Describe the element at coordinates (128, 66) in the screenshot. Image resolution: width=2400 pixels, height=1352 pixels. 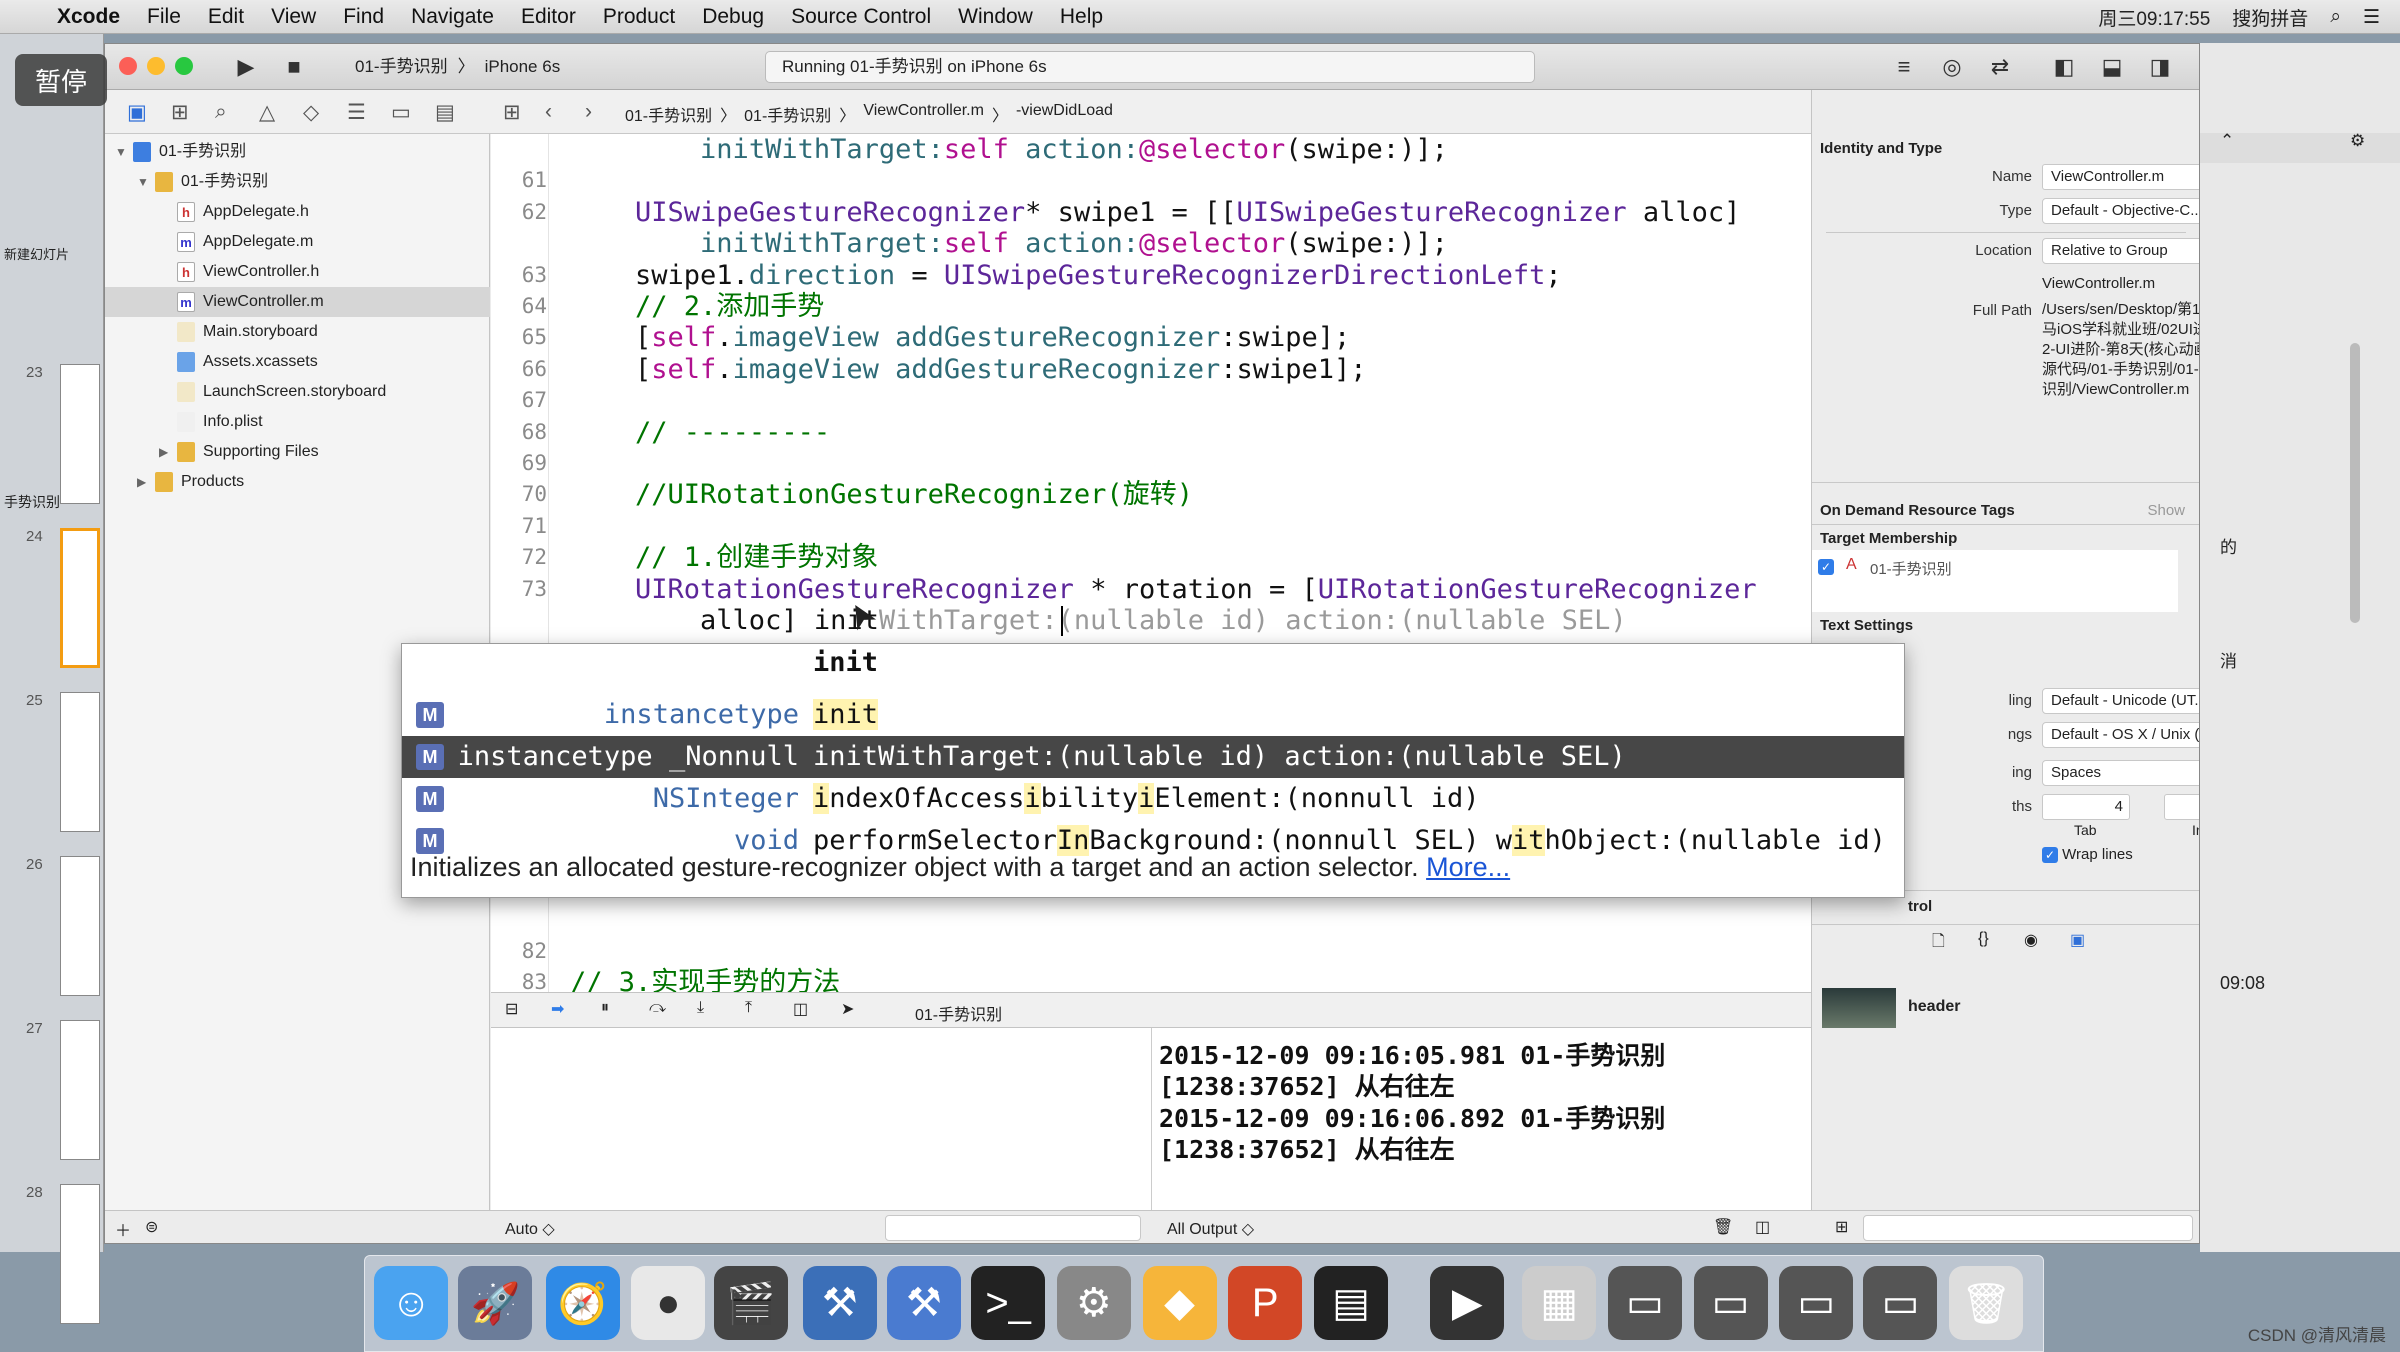
I see `close-button` at that location.